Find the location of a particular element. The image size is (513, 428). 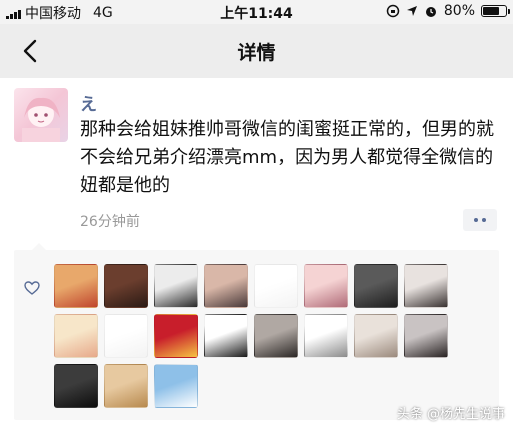

more-button is located at coordinates (480, 220).